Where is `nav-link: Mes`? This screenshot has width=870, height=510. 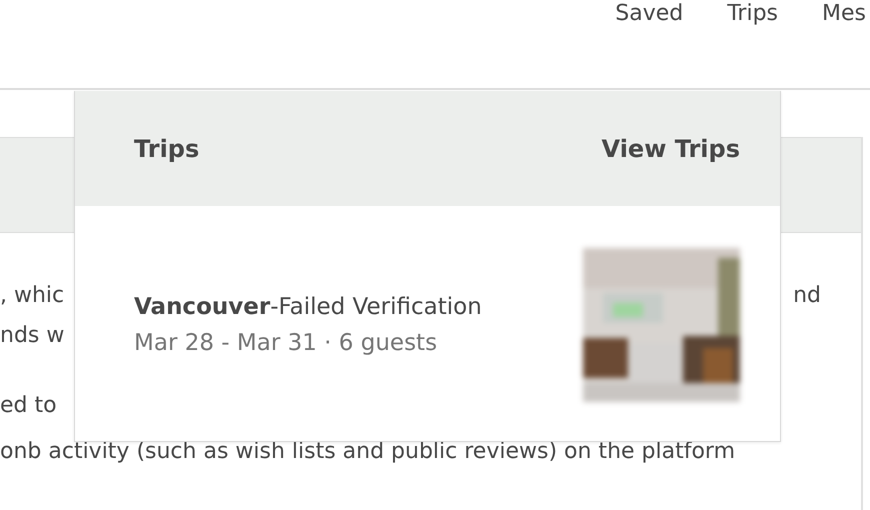
nav-link: Mes is located at coordinates (844, 44).